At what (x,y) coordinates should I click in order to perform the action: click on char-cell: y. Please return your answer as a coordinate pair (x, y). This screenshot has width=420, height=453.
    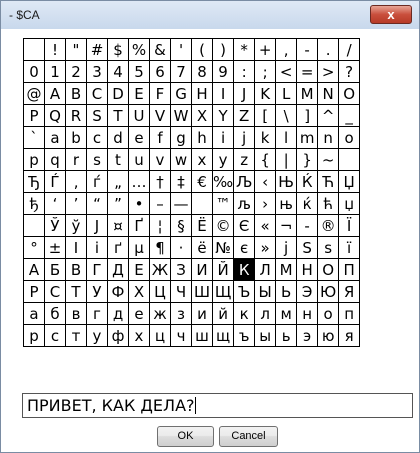
    Looking at the image, I should click on (223, 159).